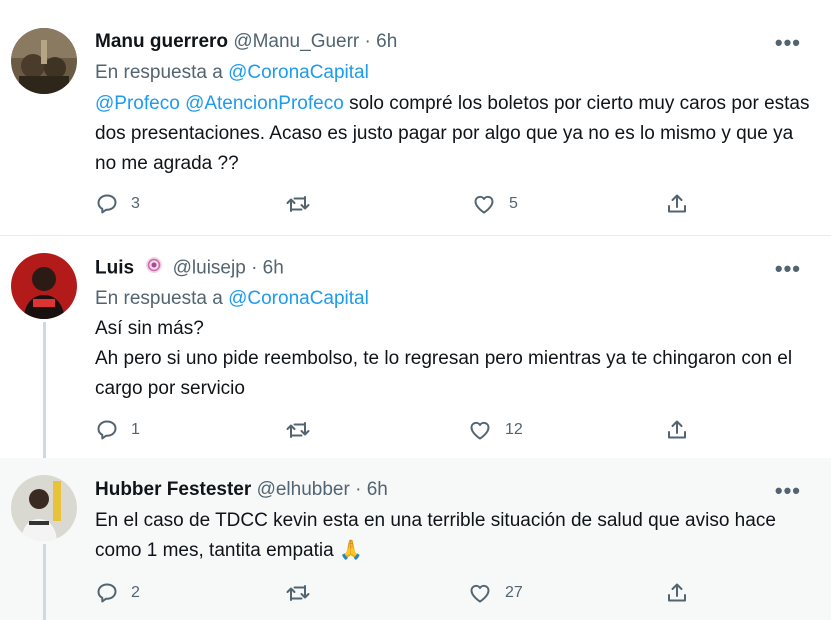 The image size is (831, 620). I want to click on like-button: 12, so click(495, 430).